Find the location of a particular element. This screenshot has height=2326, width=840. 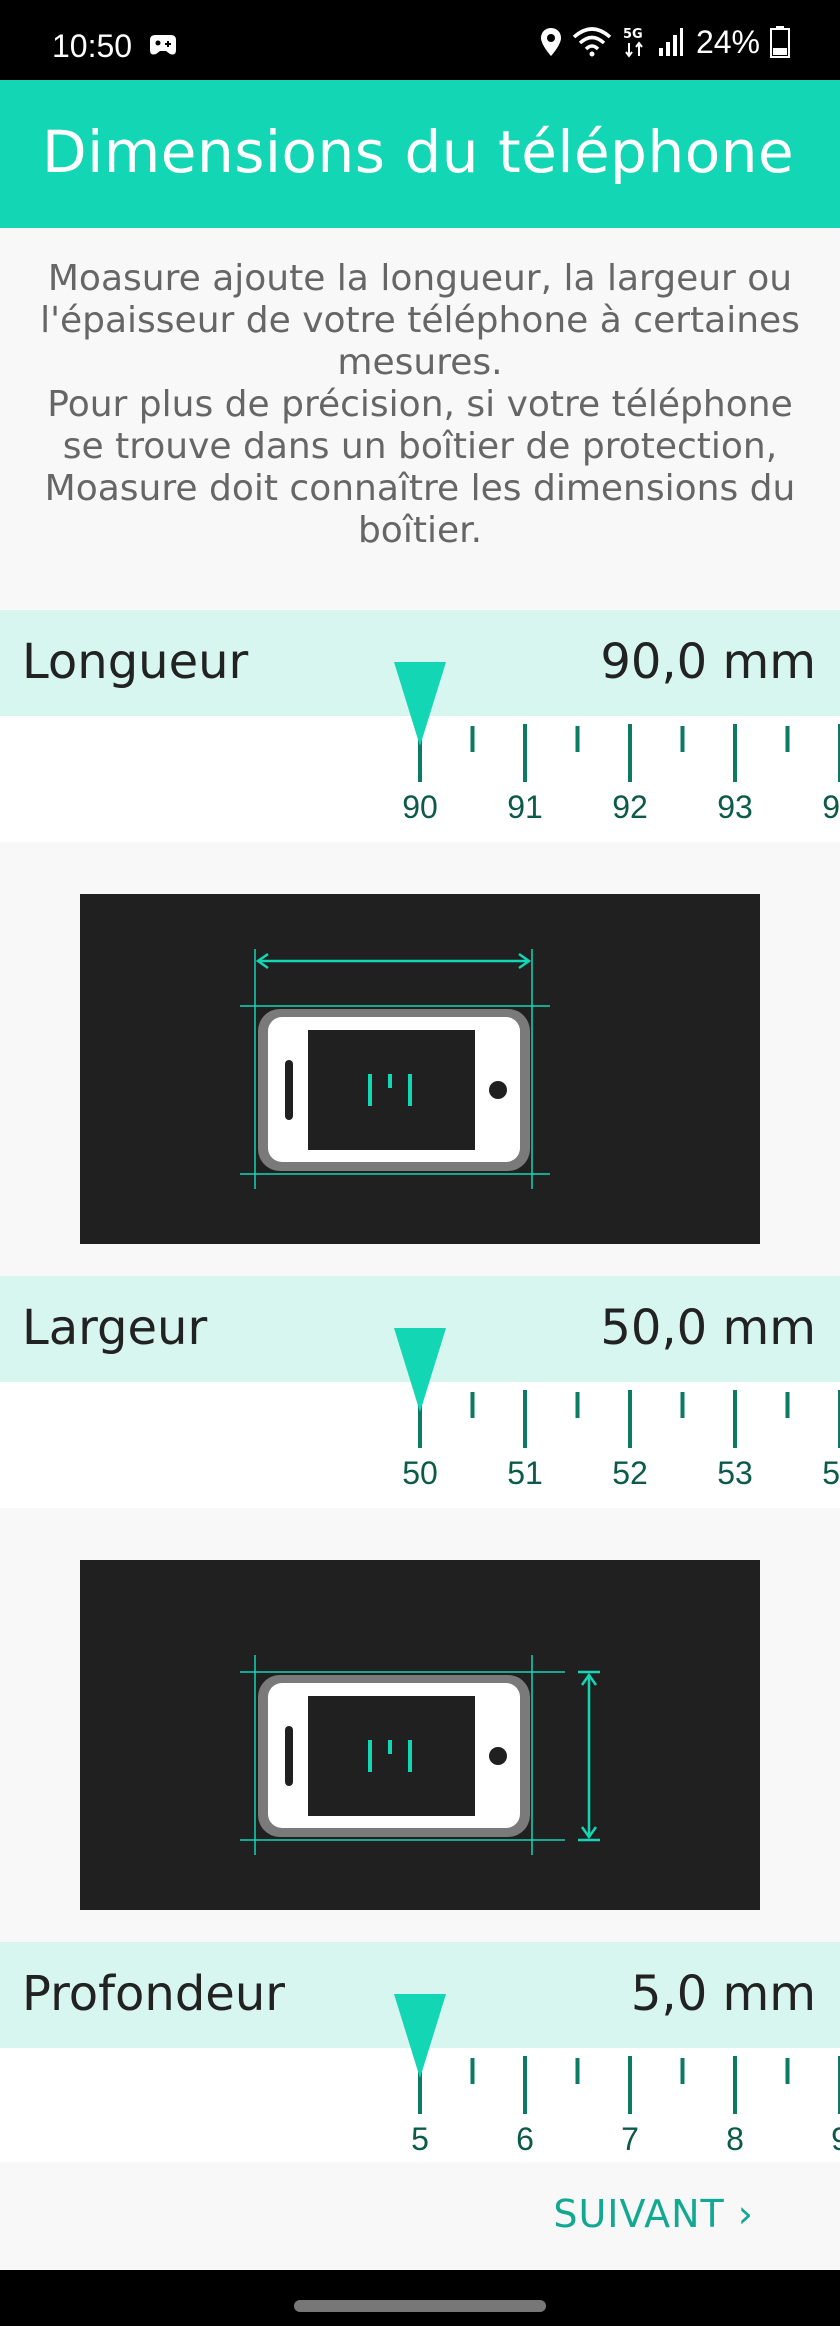

ruler-tick-label: 50 is located at coordinates (420, 1473).